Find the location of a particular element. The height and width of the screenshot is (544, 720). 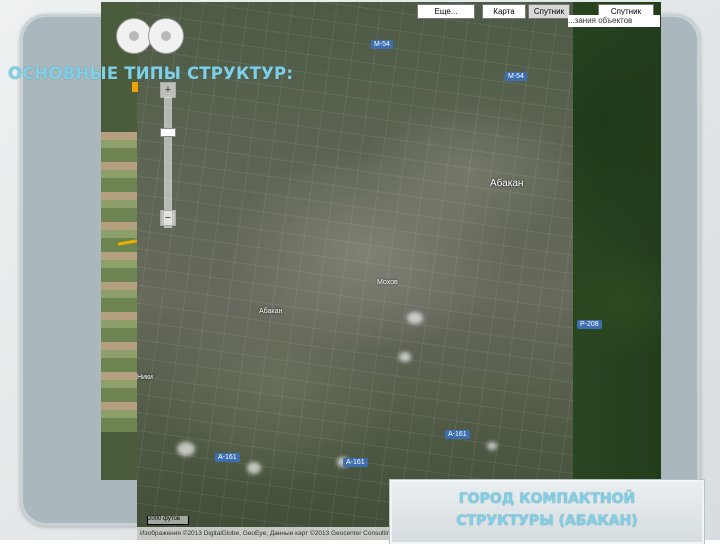

scale-bar: 2000 футов is located at coordinates (168, 520).